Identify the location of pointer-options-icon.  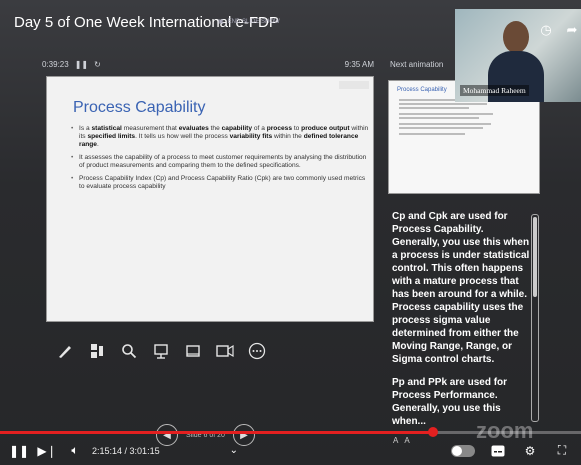
(161, 351).